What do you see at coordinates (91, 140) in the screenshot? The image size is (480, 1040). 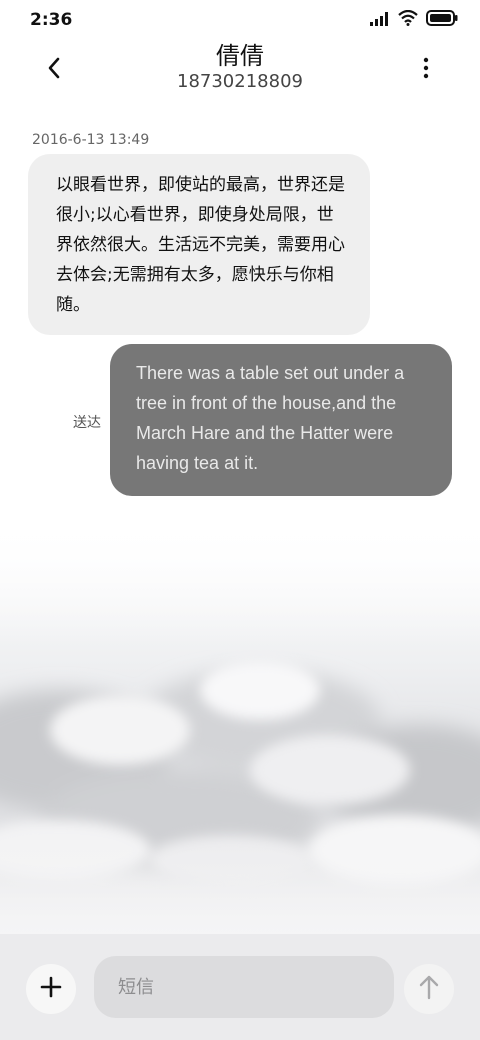 I see `message-timestamp: 2016-6-13 13:49` at bounding box center [91, 140].